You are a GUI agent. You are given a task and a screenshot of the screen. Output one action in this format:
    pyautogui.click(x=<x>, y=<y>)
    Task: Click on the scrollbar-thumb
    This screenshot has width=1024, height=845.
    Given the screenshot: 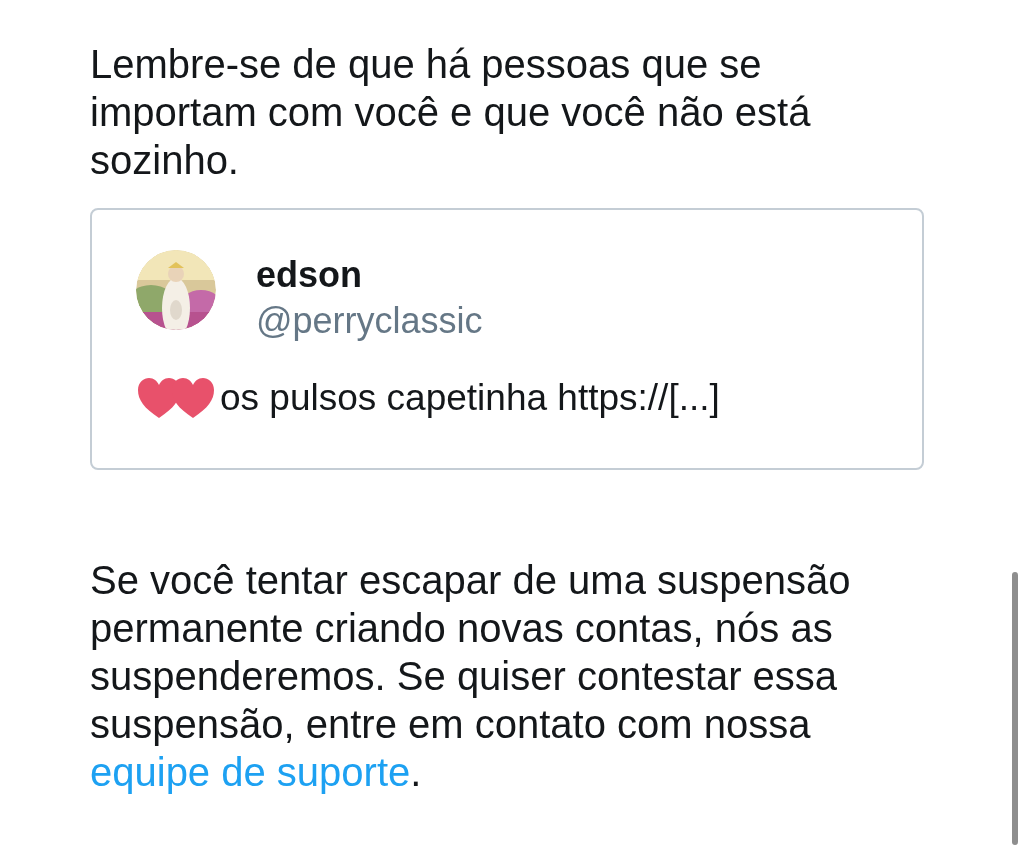 What is the action you would take?
    pyautogui.click(x=1015, y=708)
    